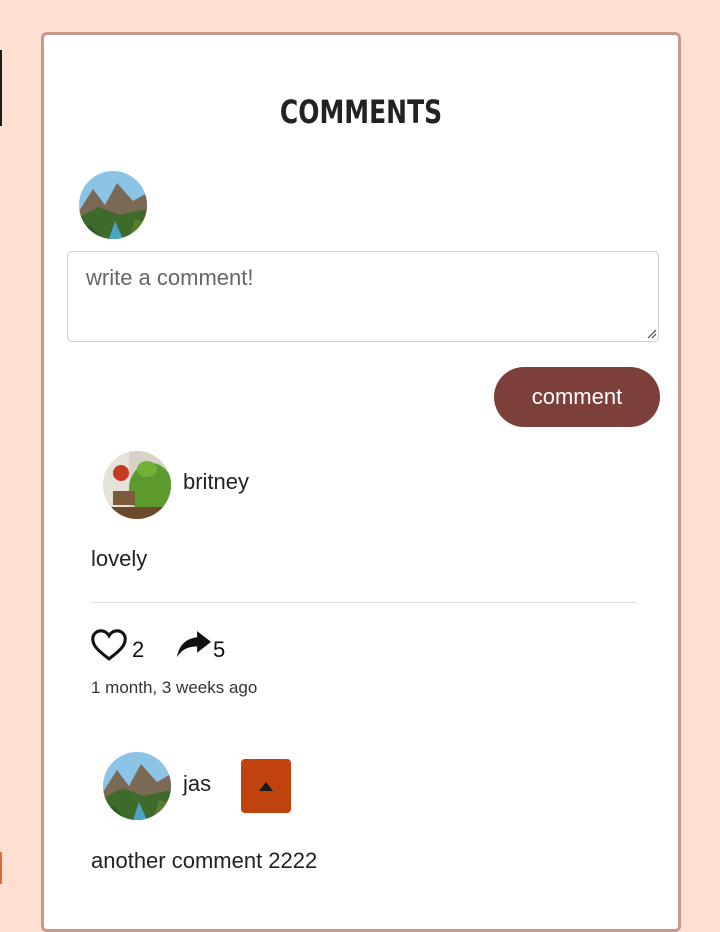 The height and width of the screenshot is (932, 720). What do you see at coordinates (577, 397) in the screenshot?
I see `submit-comment-button: comment` at bounding box center [577, 397].